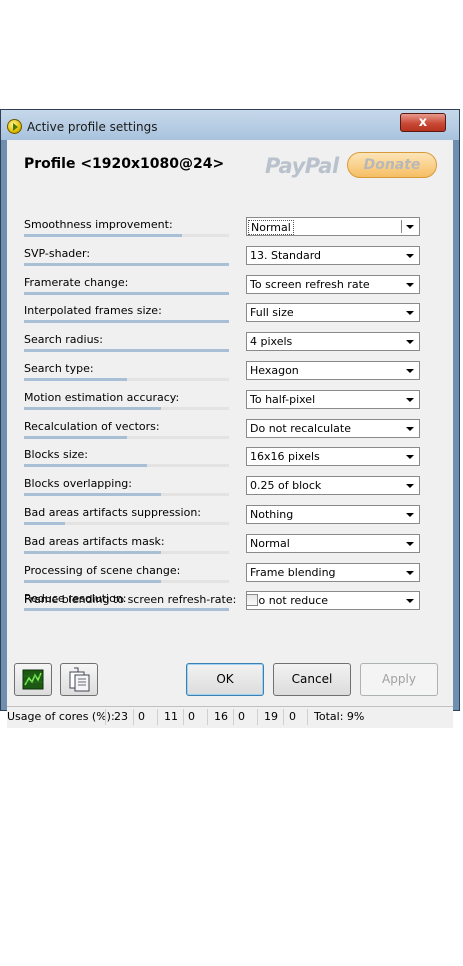  I want to click on setting-label: Recalculation of vectors:, so click(92, 426).